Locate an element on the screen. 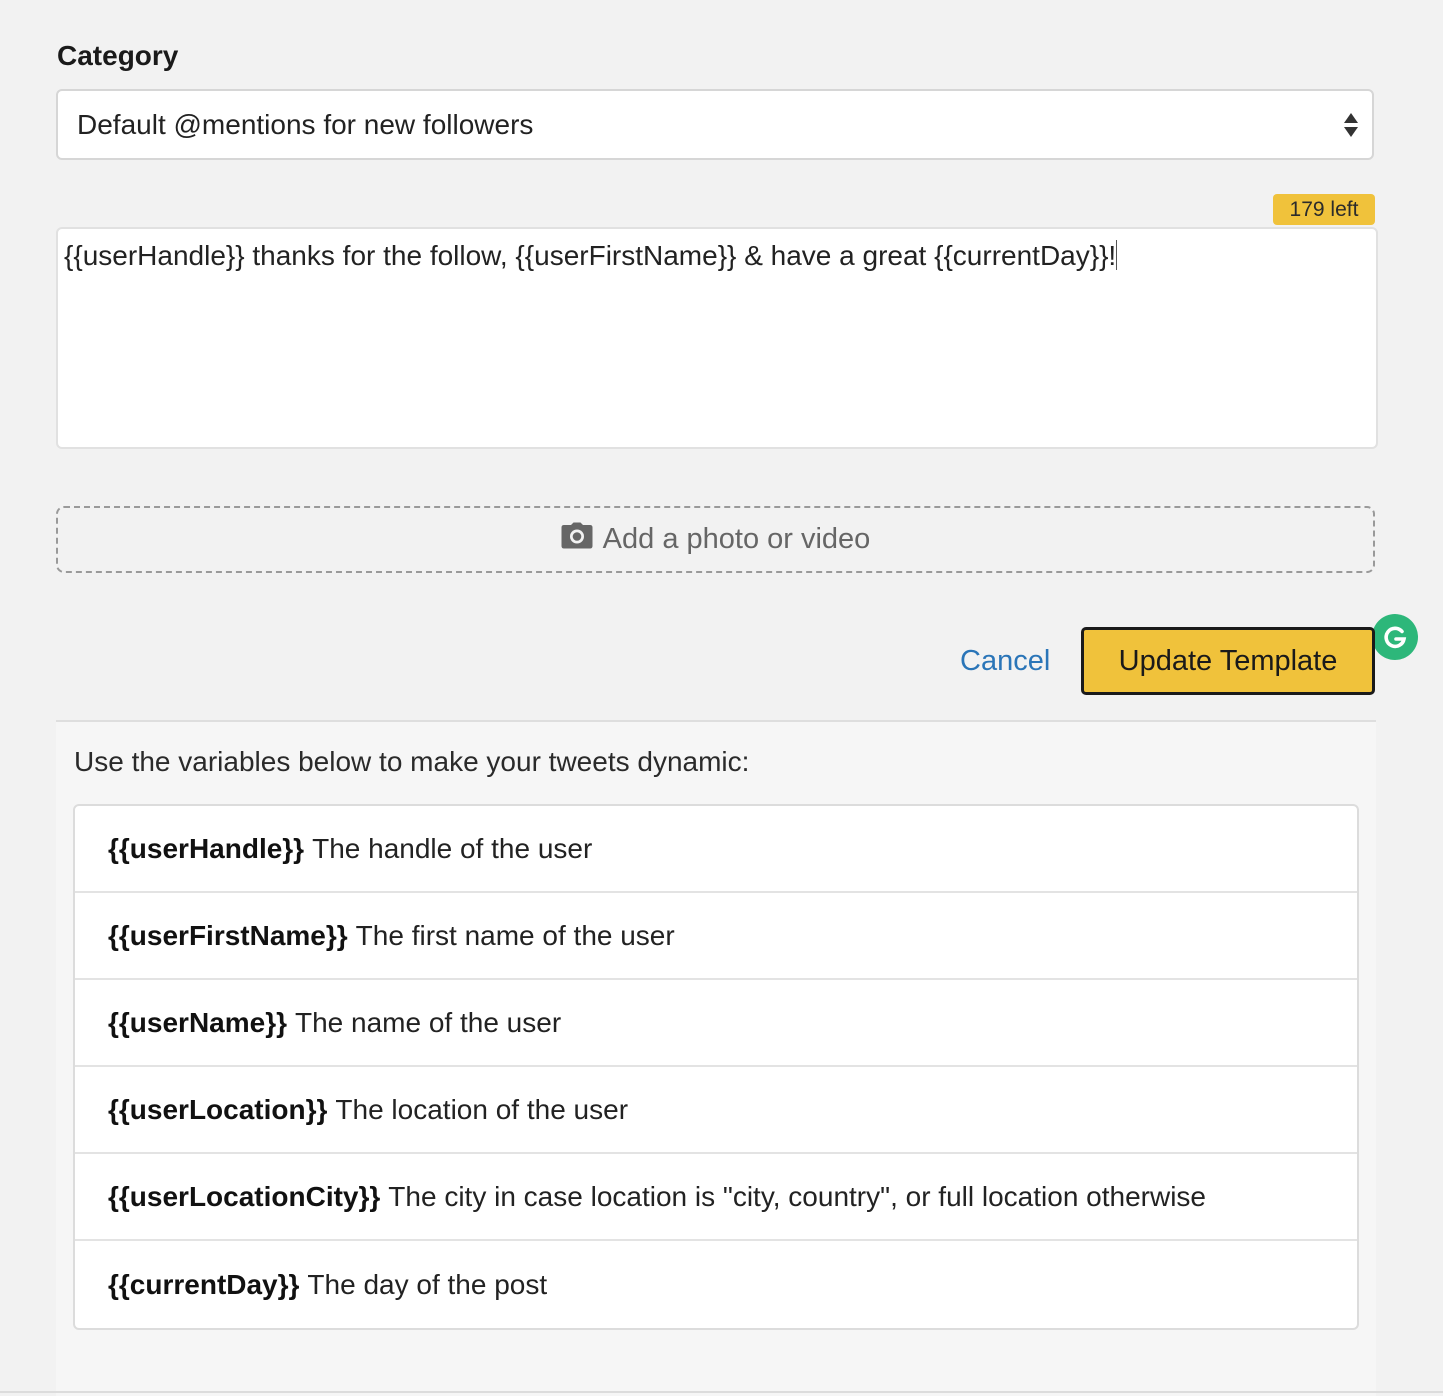  variable-token: {{userLocation}} is located at coordinates (218, 1109).